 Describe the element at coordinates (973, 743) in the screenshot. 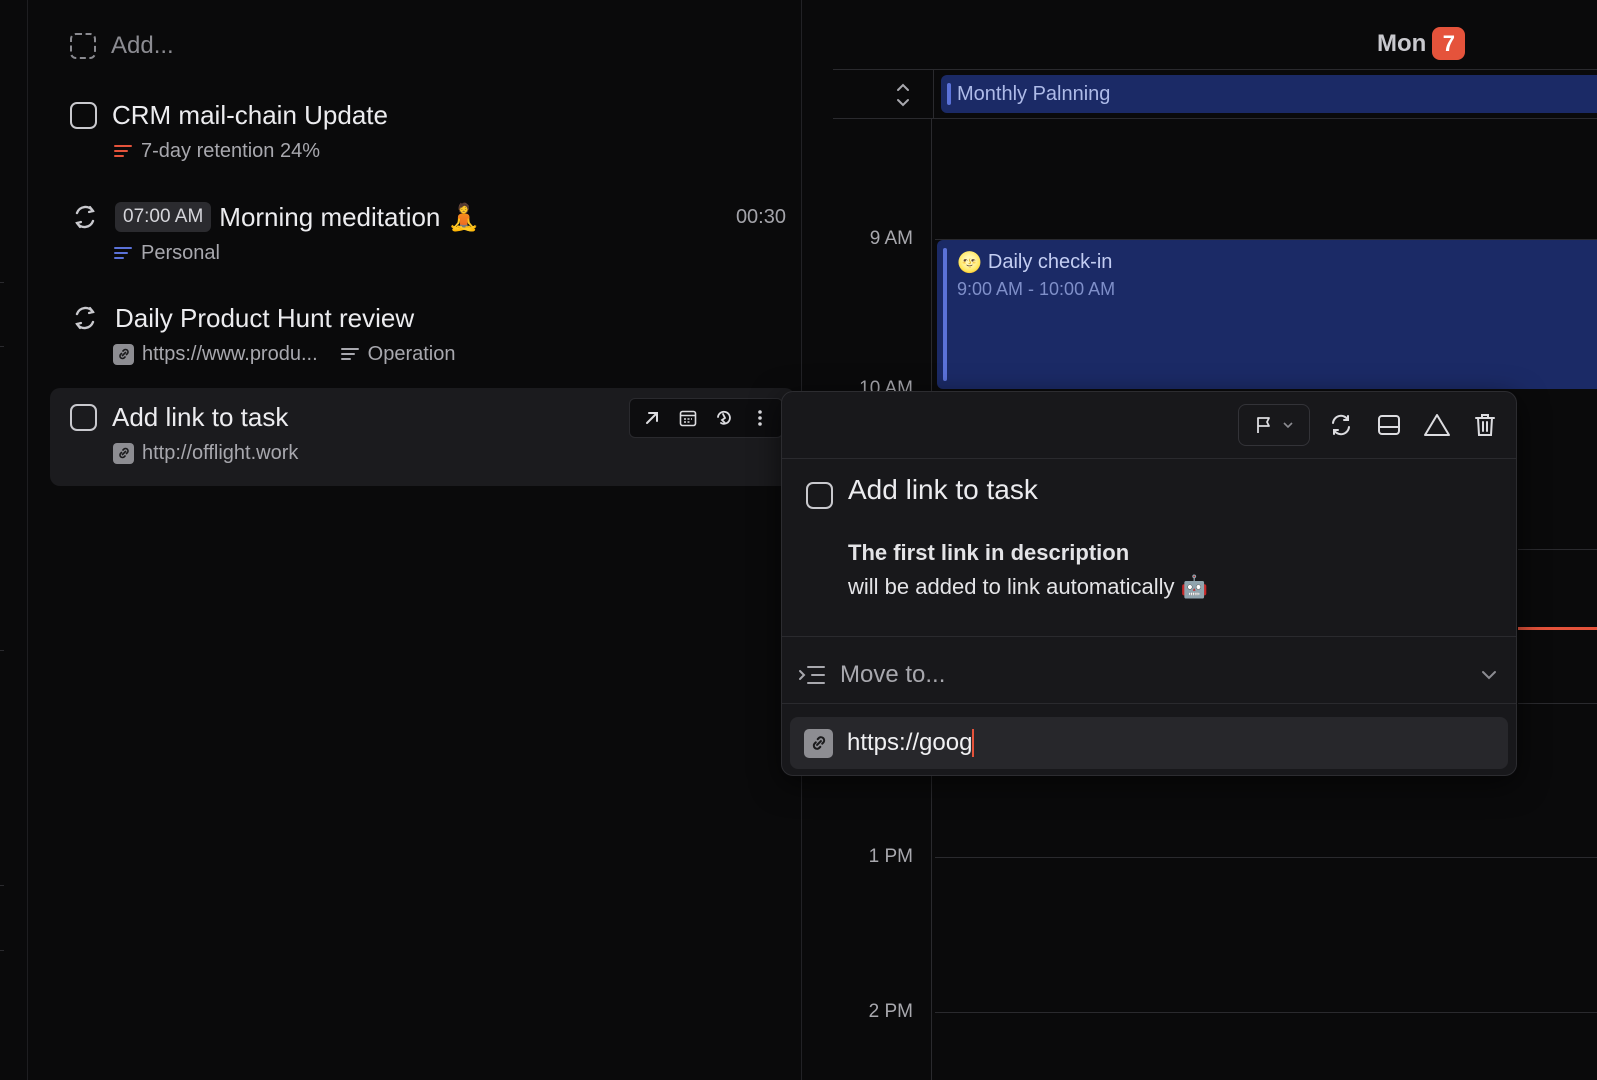

I see `text-caret` at that location.